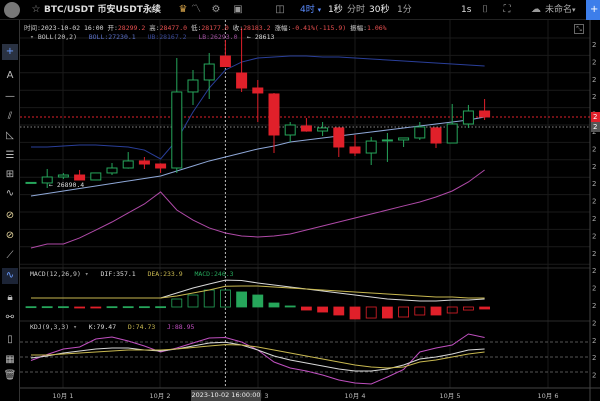 Image resolution: width=600 pixels, height=401 pixels. Describe the element at coordinates (319, 28) in the screenshot. I see `change-value: -0.41%(-115.9)` at that location.